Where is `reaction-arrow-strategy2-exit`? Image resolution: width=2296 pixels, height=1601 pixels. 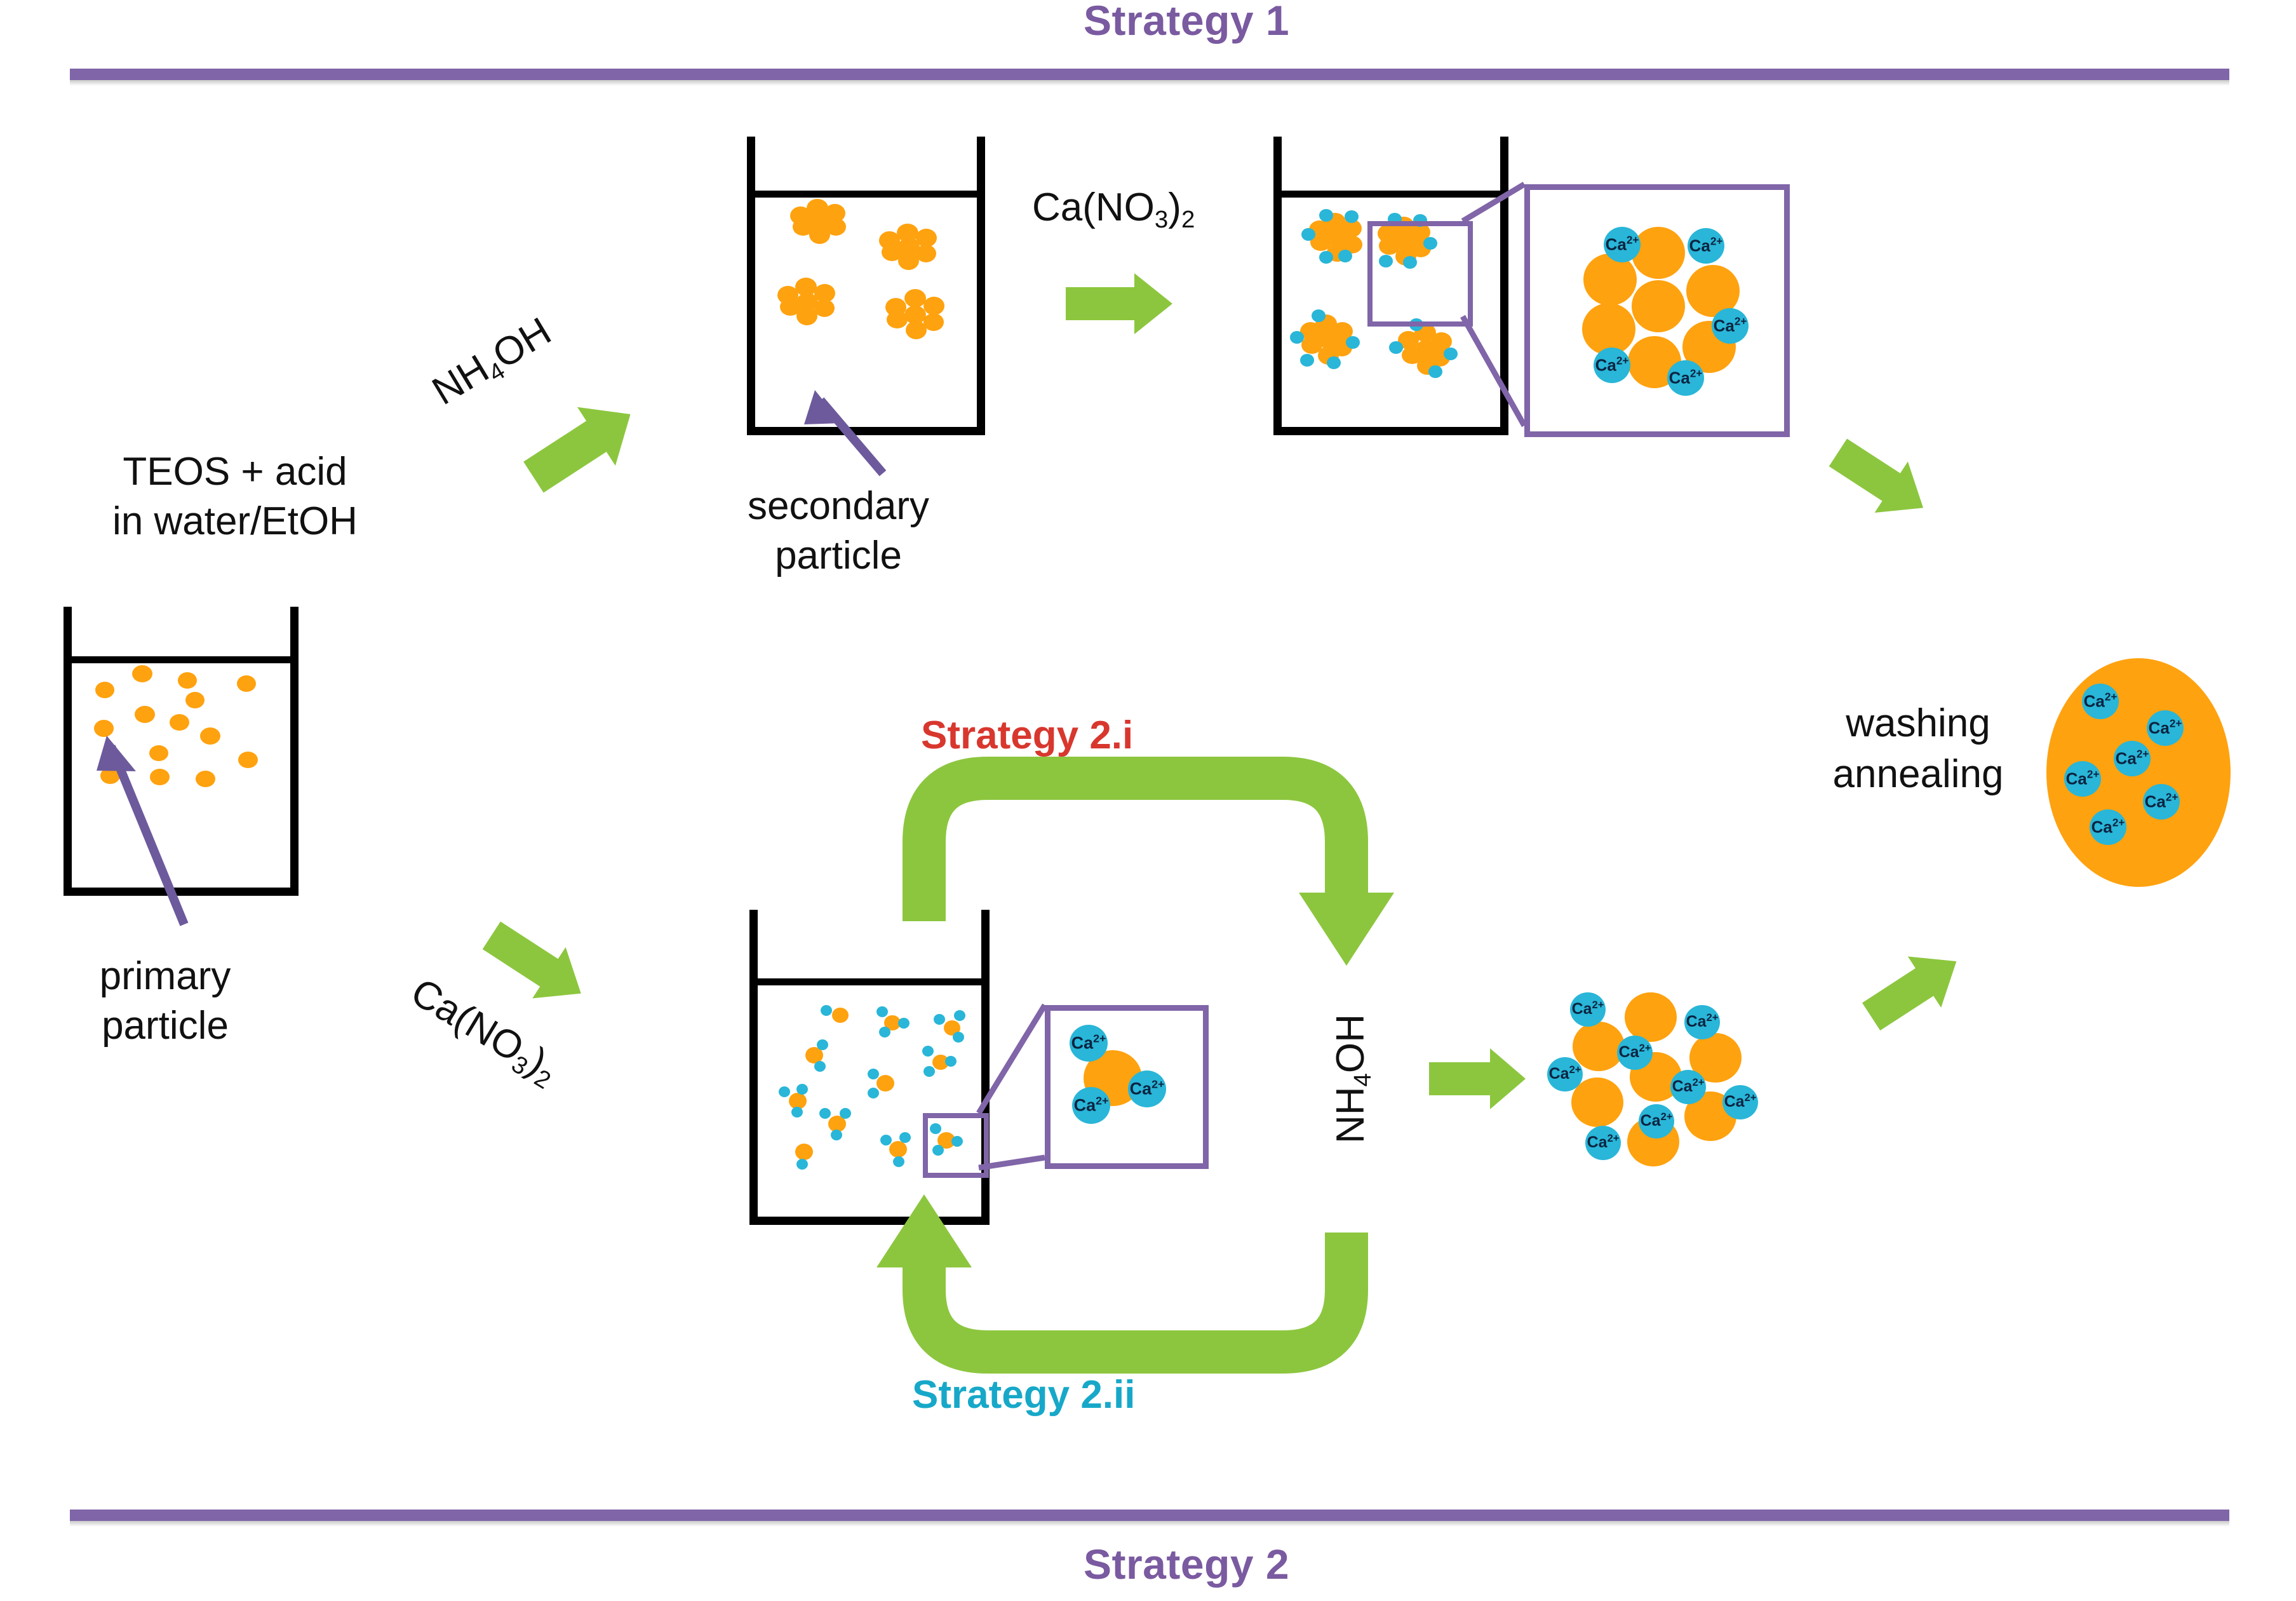 reaction-arrow-strategy2-exit is located at coordinates (1909, 993).